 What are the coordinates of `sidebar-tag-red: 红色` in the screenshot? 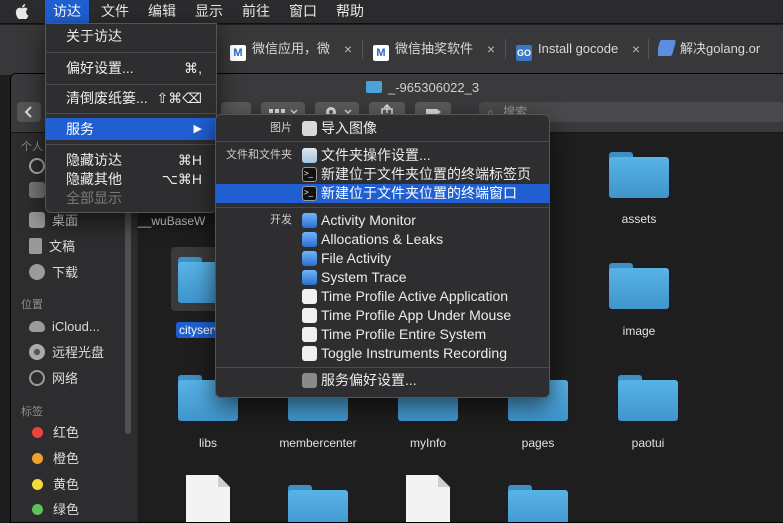 It's located at (54, 433).